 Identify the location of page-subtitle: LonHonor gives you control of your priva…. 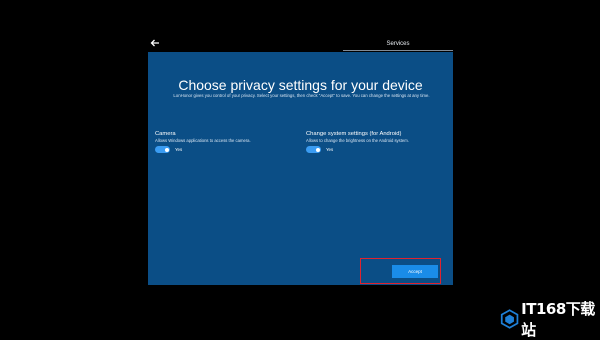
(301, 95).